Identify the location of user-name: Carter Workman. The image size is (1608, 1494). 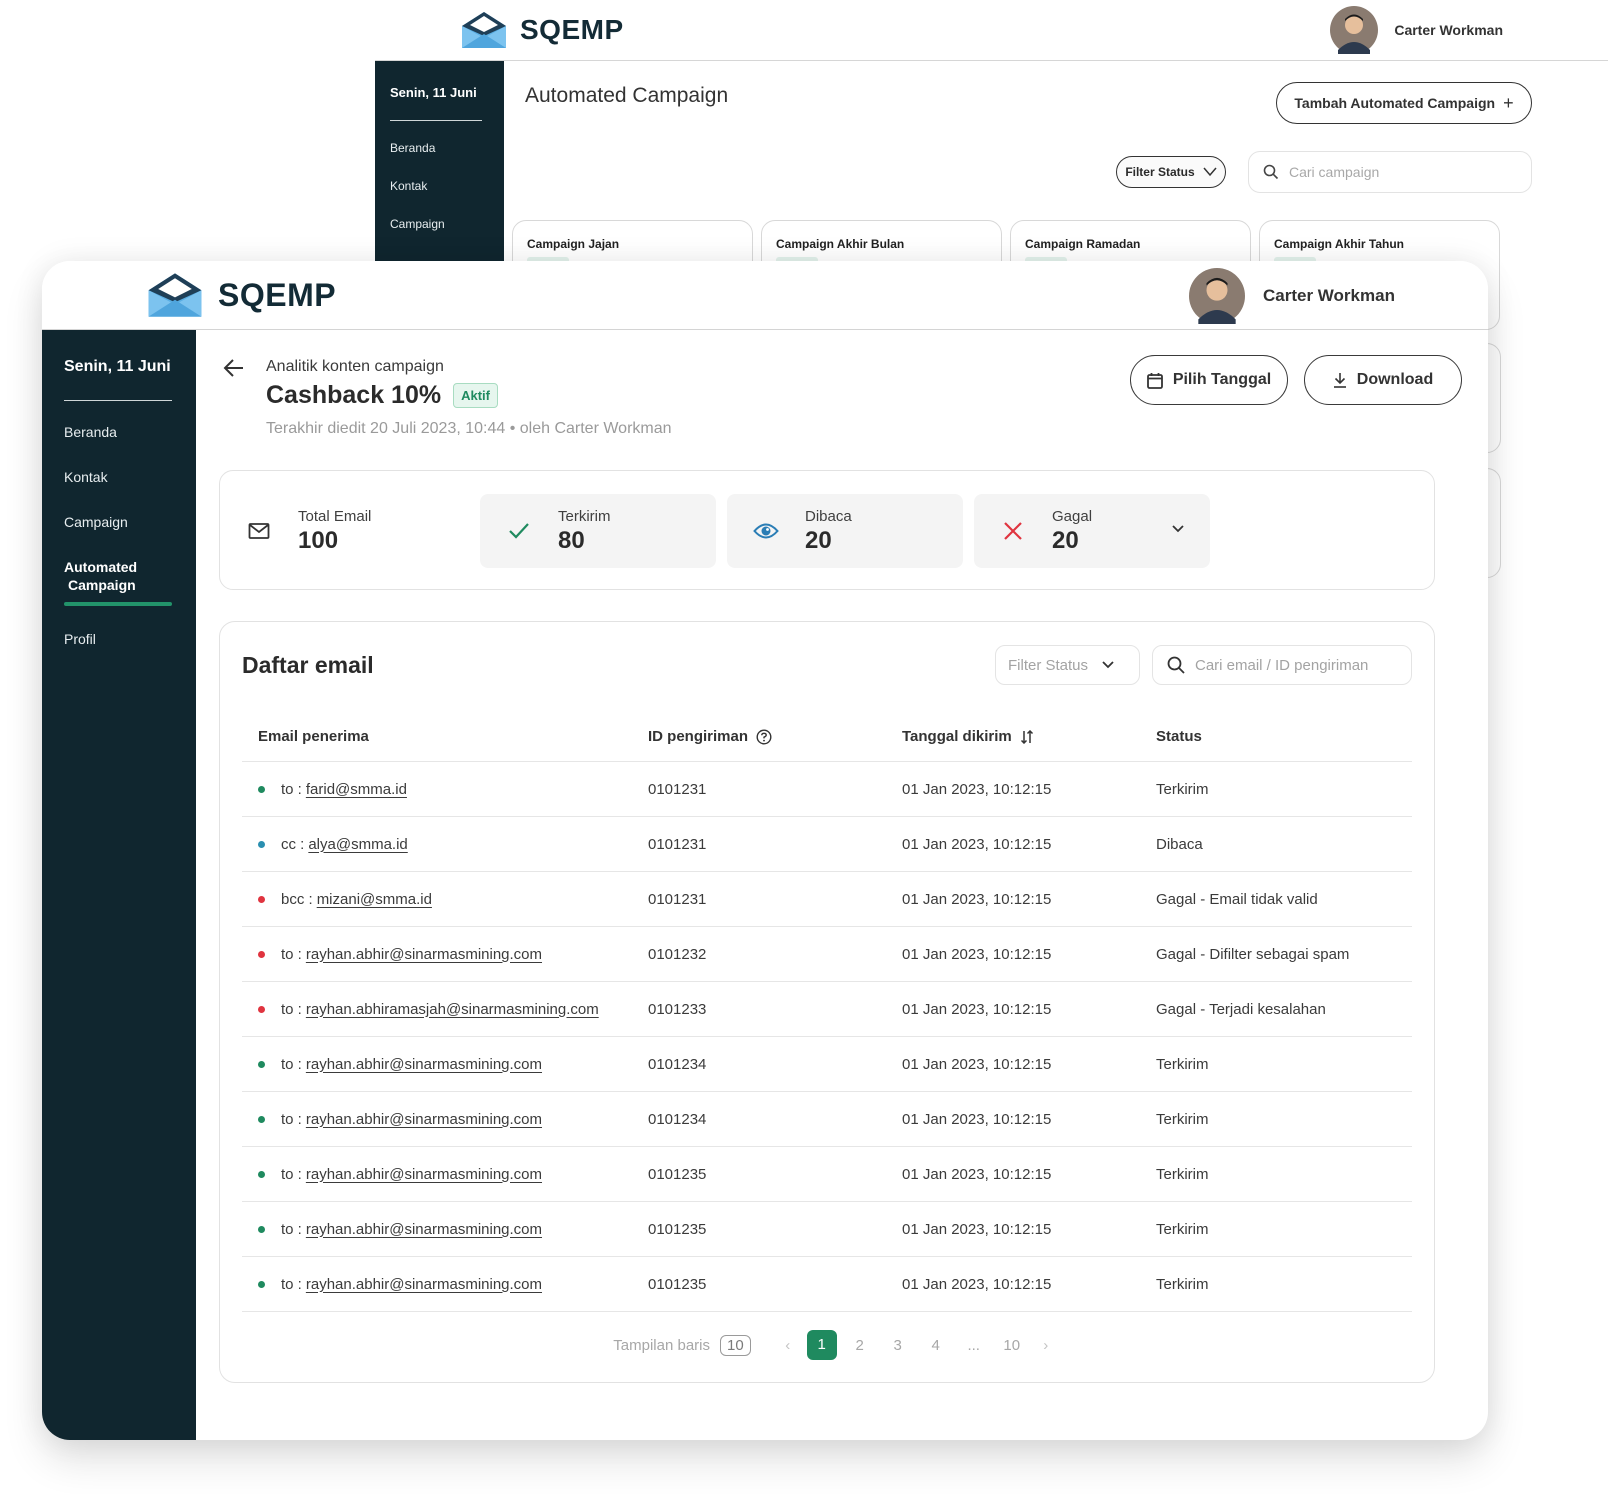
(1329, 295).